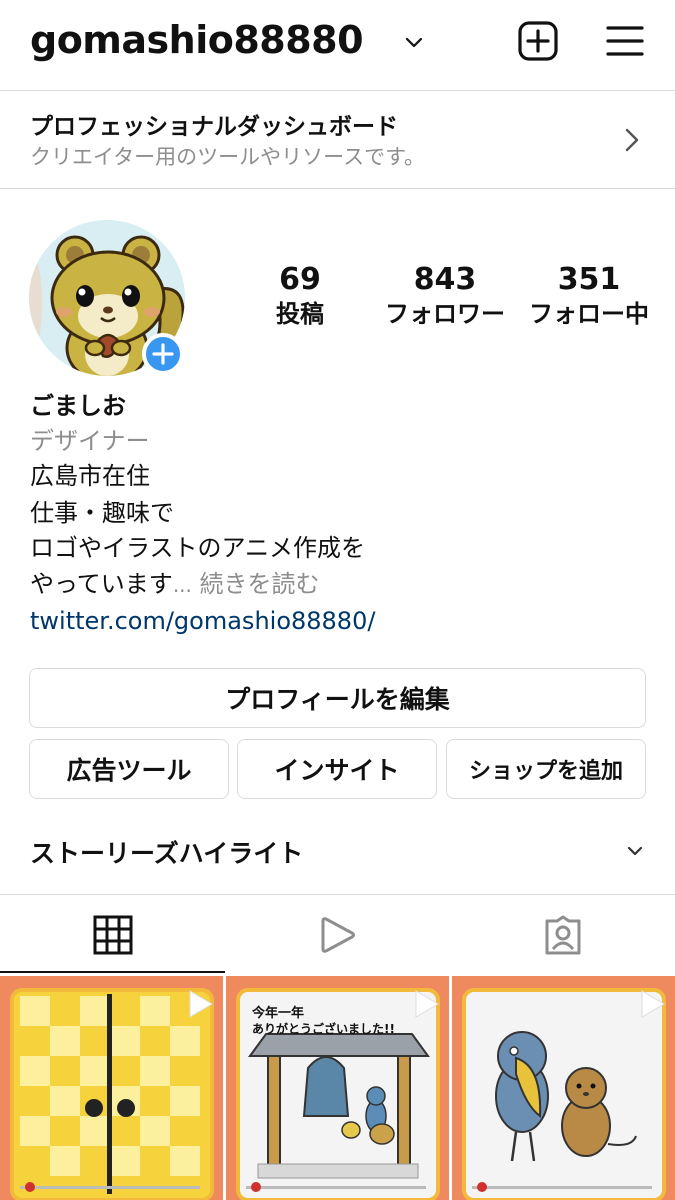 This screenshot has width=675, height=1200. I want to click on profile-avatar, so click(107, 298).